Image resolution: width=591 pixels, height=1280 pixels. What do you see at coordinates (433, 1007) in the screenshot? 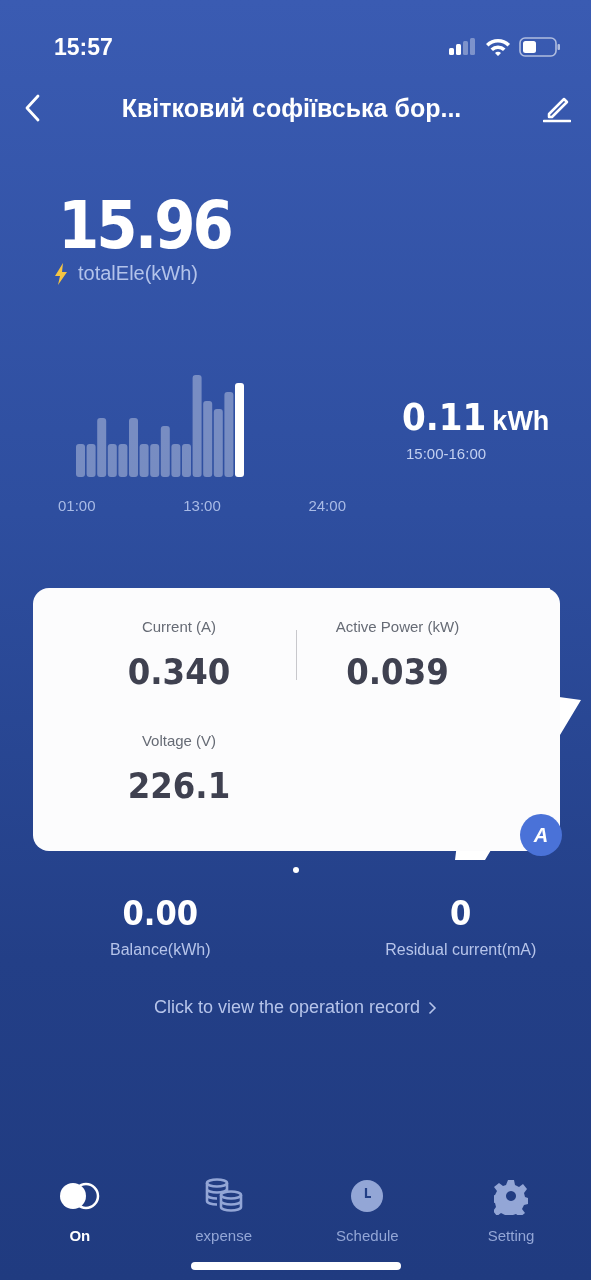
I see `chevron-icon` at bounding box center [433, 1007].